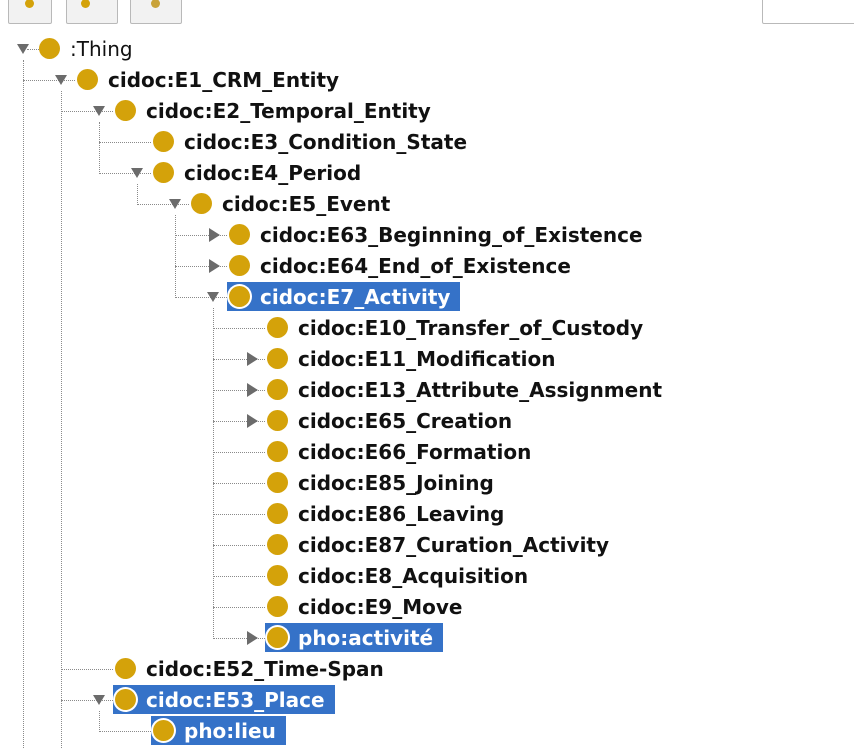  I want to click on class-node: cidoc:E1_CRM_Entity, so click(212, 79).